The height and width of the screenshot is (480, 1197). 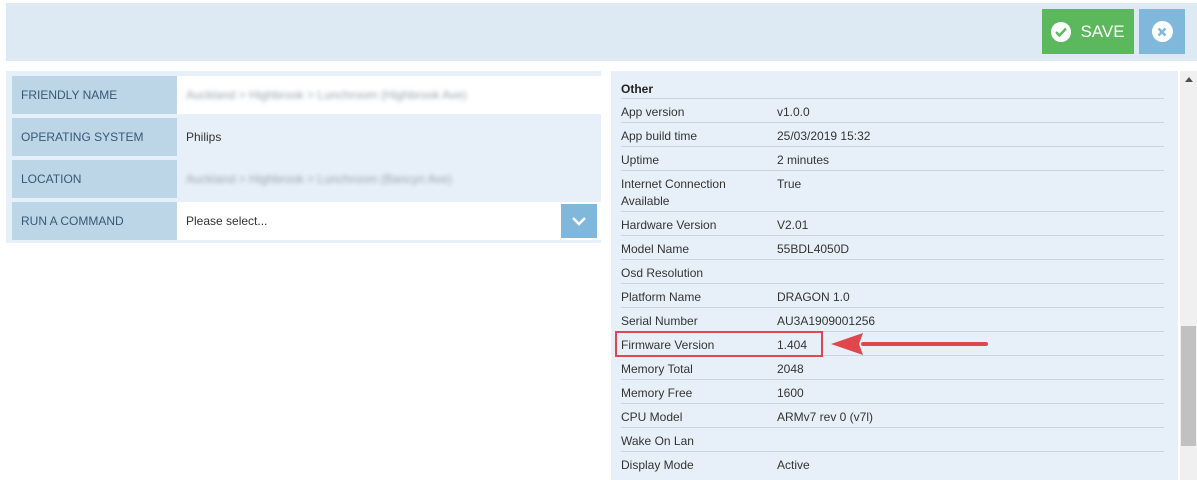 What do you see at coordinates (892, 110) in the screenshot?
I see `info-row: App version v1.0.0` at bounding box center [892, 110].